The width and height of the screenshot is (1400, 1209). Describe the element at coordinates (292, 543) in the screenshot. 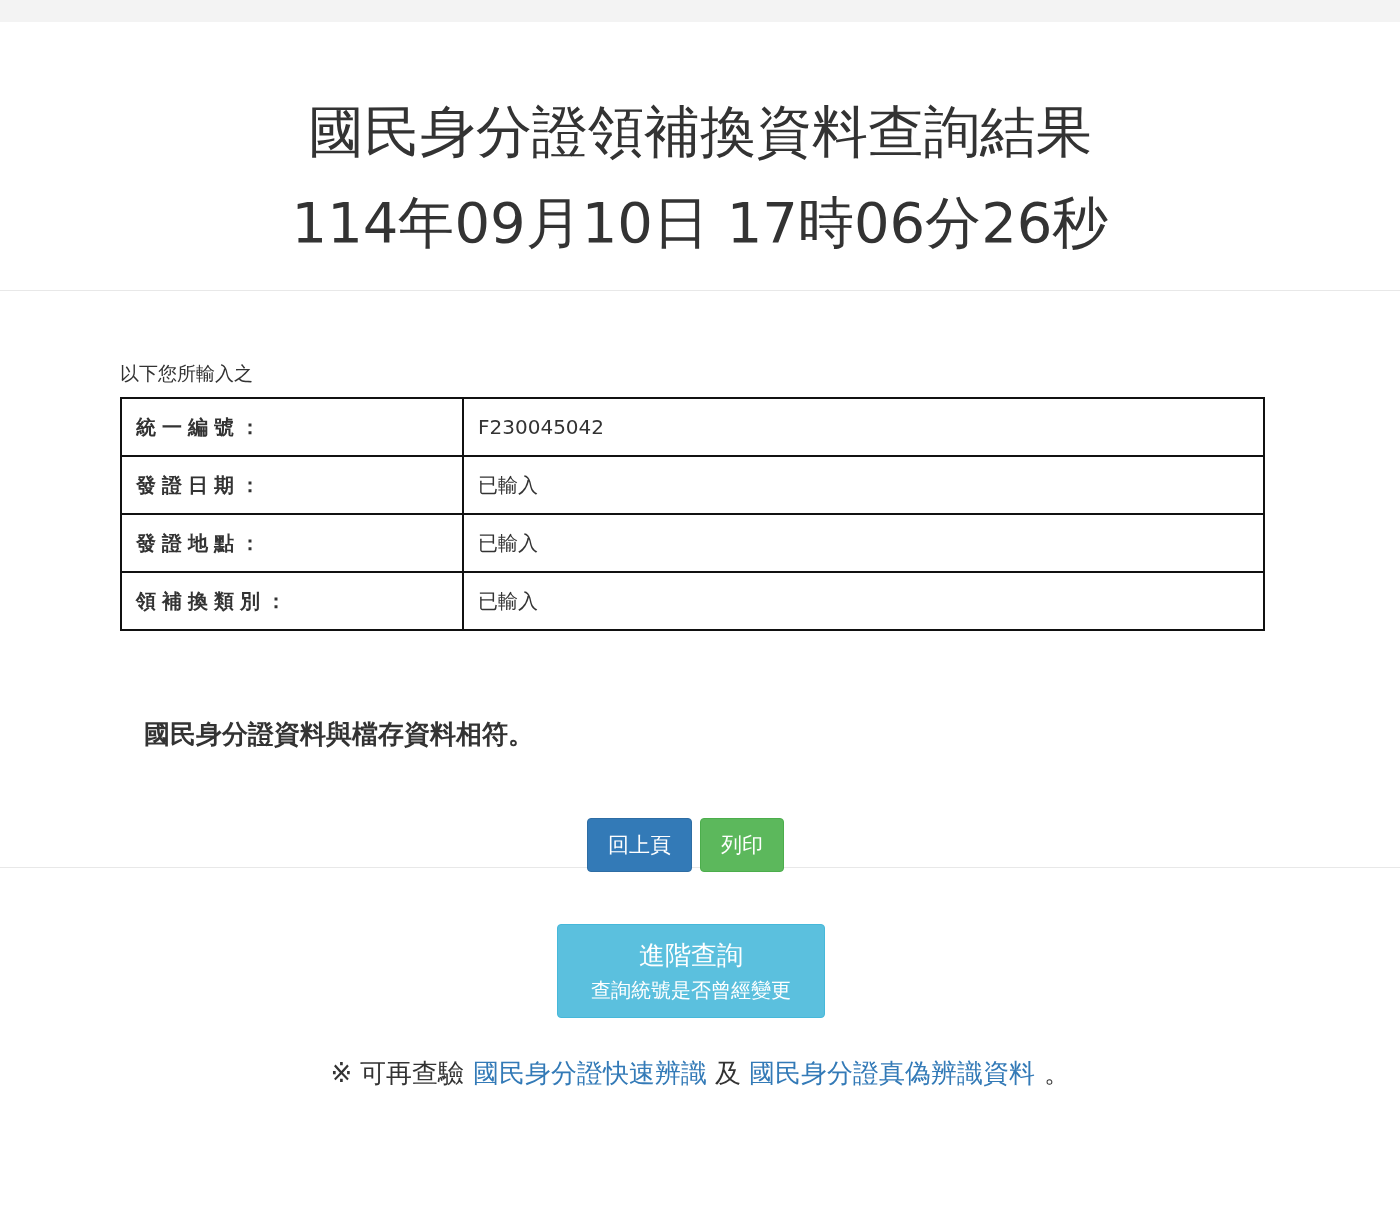

I see `field-label: 發證地點：` at that location.